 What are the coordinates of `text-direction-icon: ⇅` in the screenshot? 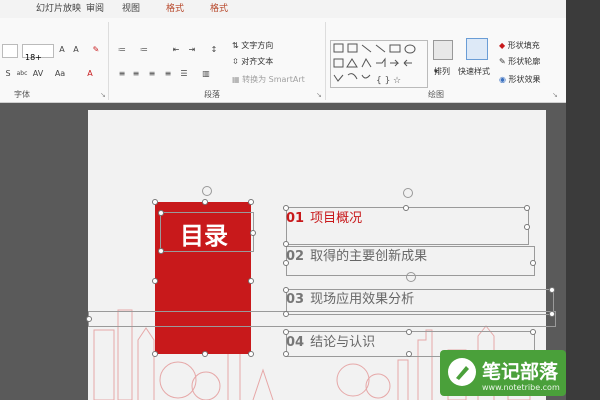 It's located at (235, 45).